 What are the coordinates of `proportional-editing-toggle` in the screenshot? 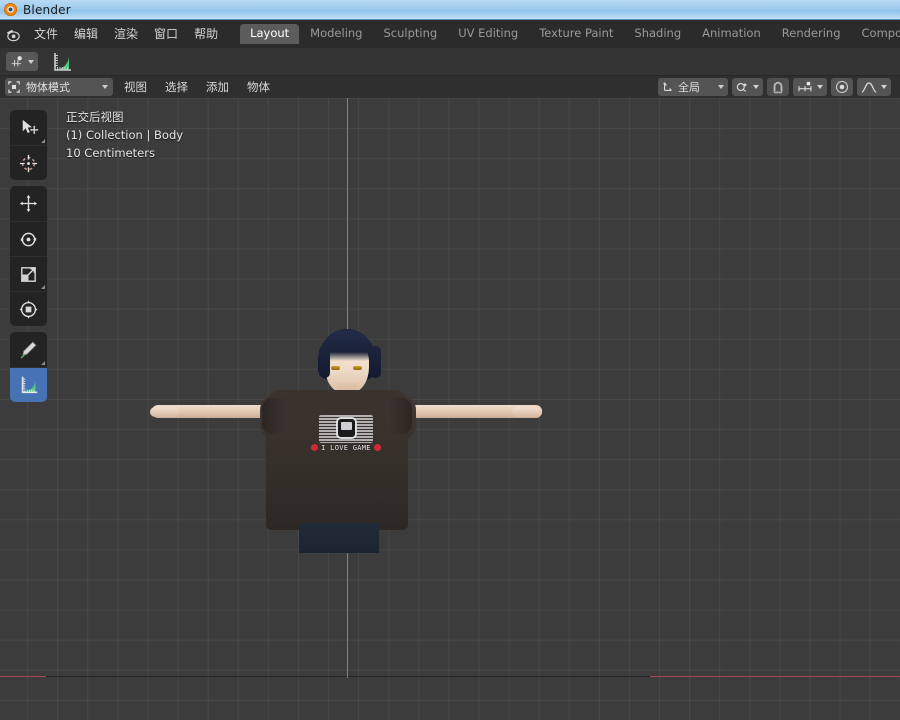 It's located at (842, 87).